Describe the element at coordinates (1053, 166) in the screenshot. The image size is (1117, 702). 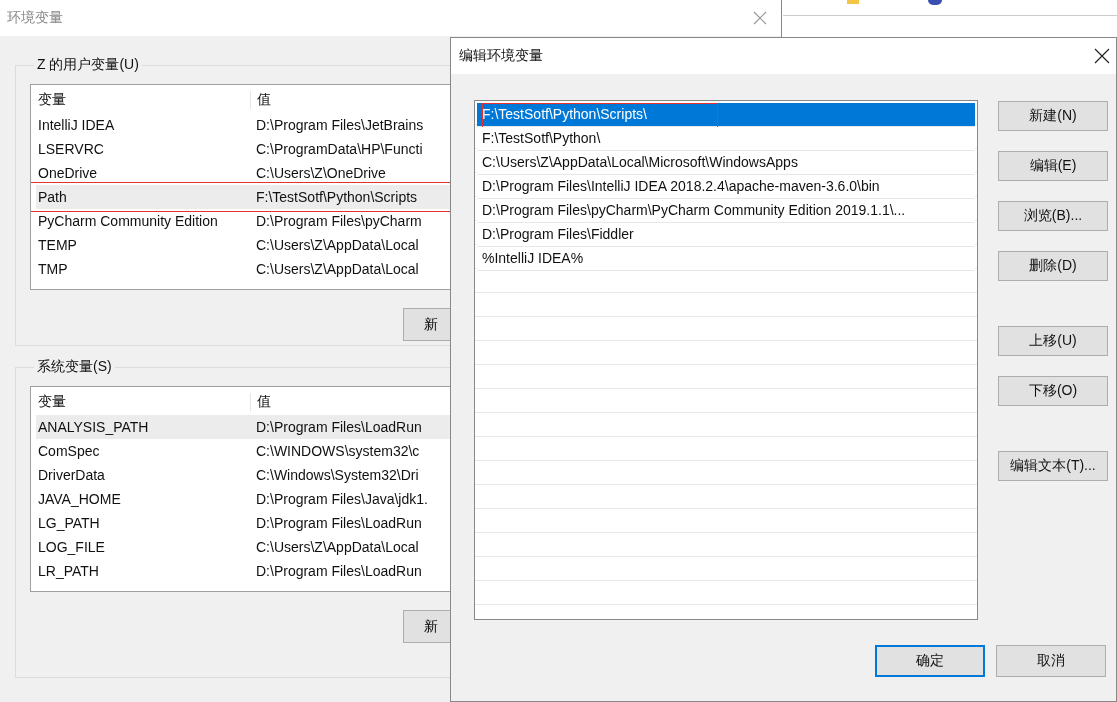
I see `action-button: 编辑(E)` at that location.